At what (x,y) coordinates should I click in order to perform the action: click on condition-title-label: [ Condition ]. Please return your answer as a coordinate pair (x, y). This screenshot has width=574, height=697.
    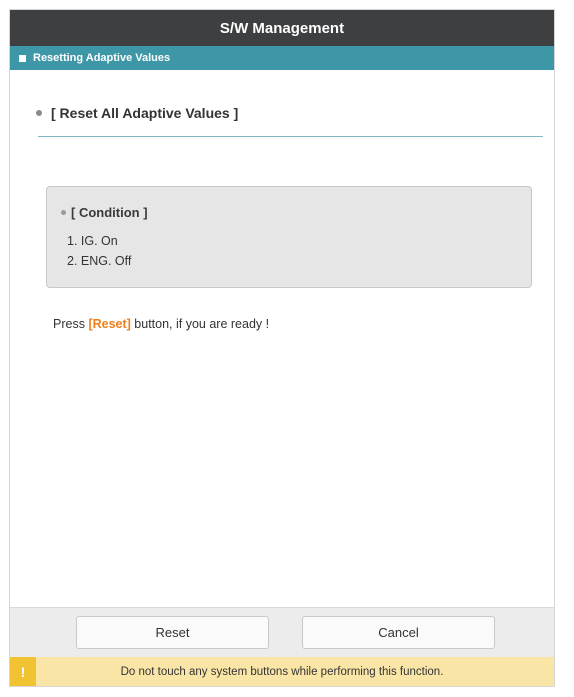
    Looking at the image, I should click on (109, 212).